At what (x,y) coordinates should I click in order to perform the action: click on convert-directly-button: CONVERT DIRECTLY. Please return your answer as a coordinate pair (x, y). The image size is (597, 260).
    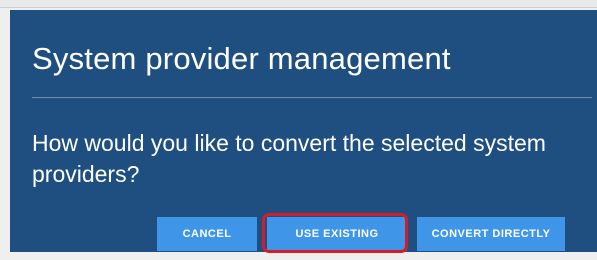
    Looking at the image, I should click on (491, 234).